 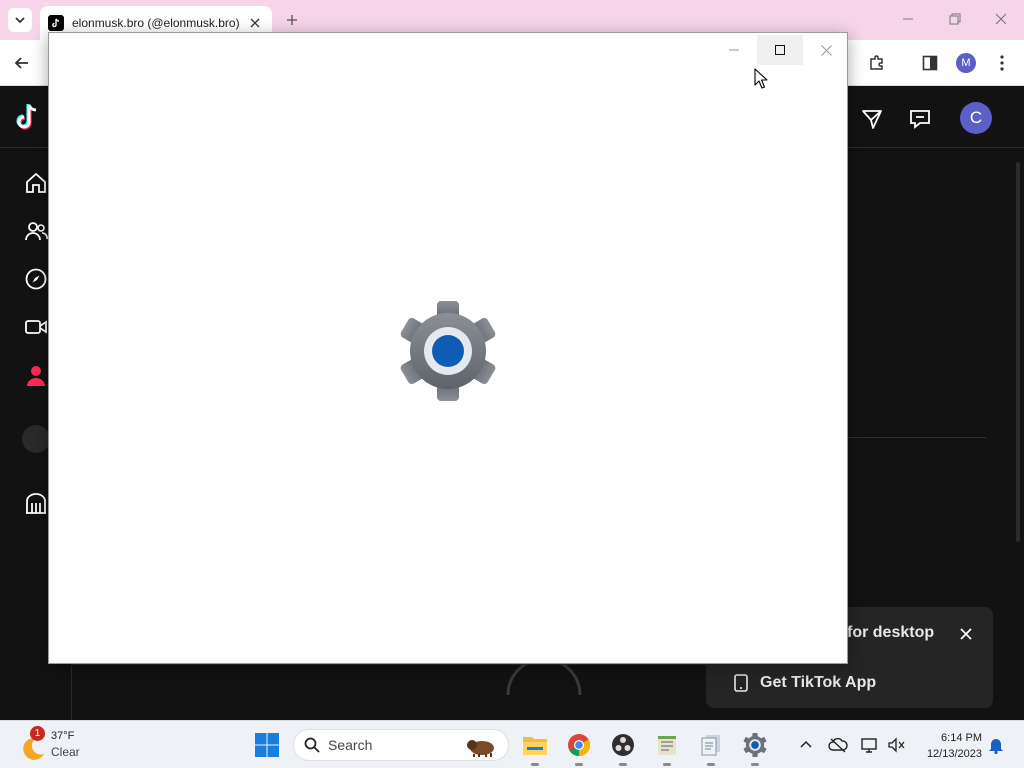 I want to click on content-divider, so click(x=917, y=437).